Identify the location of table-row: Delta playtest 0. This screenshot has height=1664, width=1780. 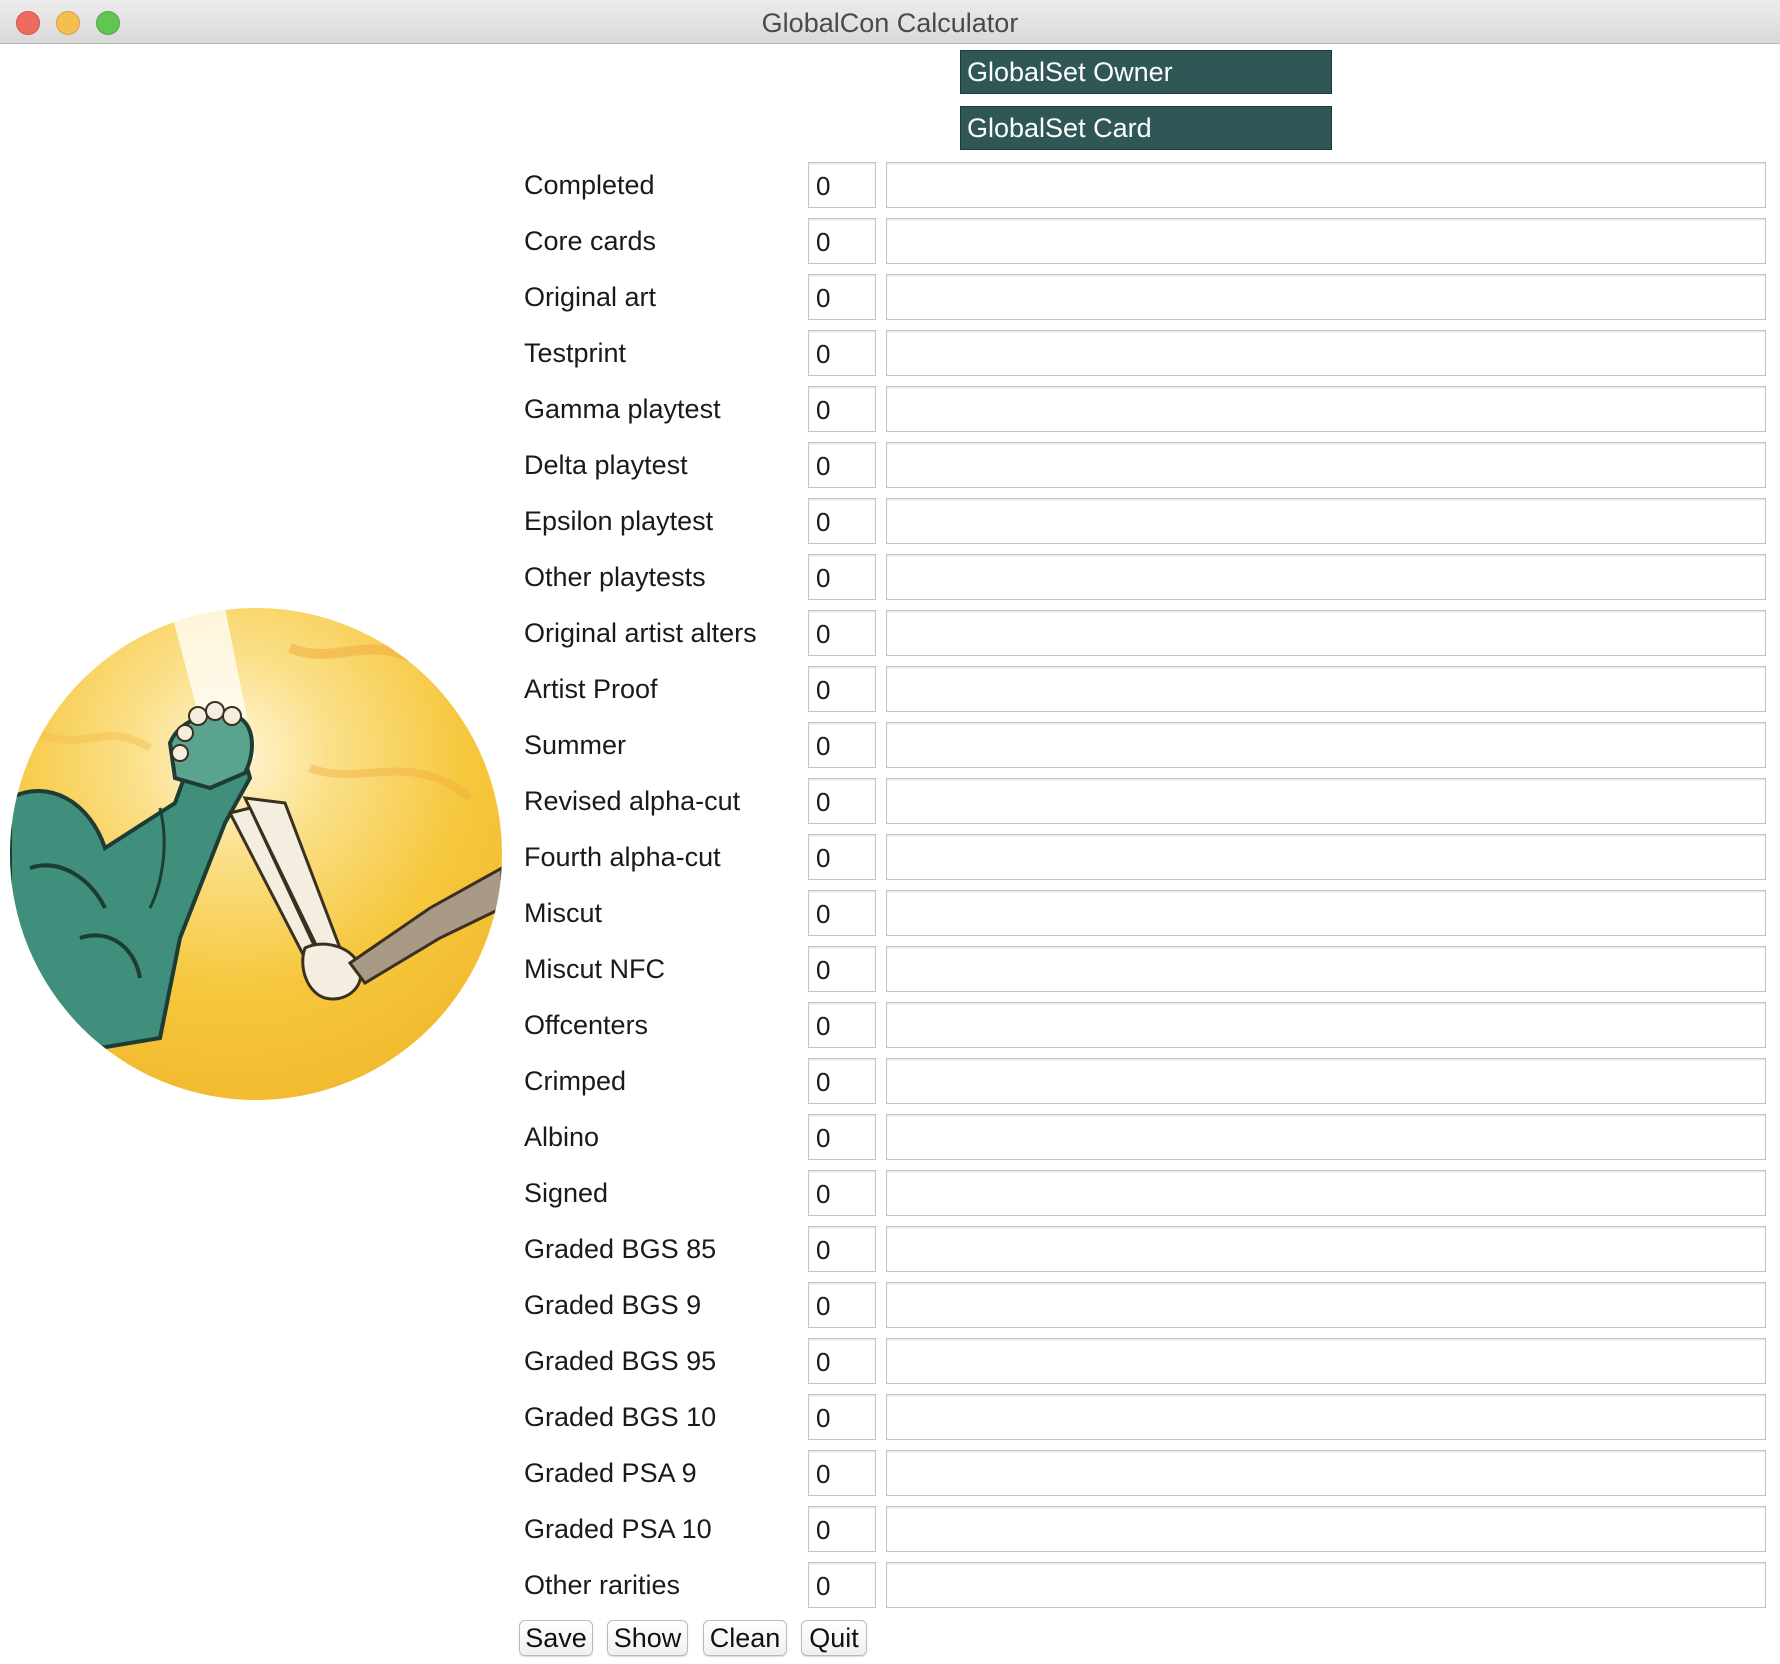
(890, 465).